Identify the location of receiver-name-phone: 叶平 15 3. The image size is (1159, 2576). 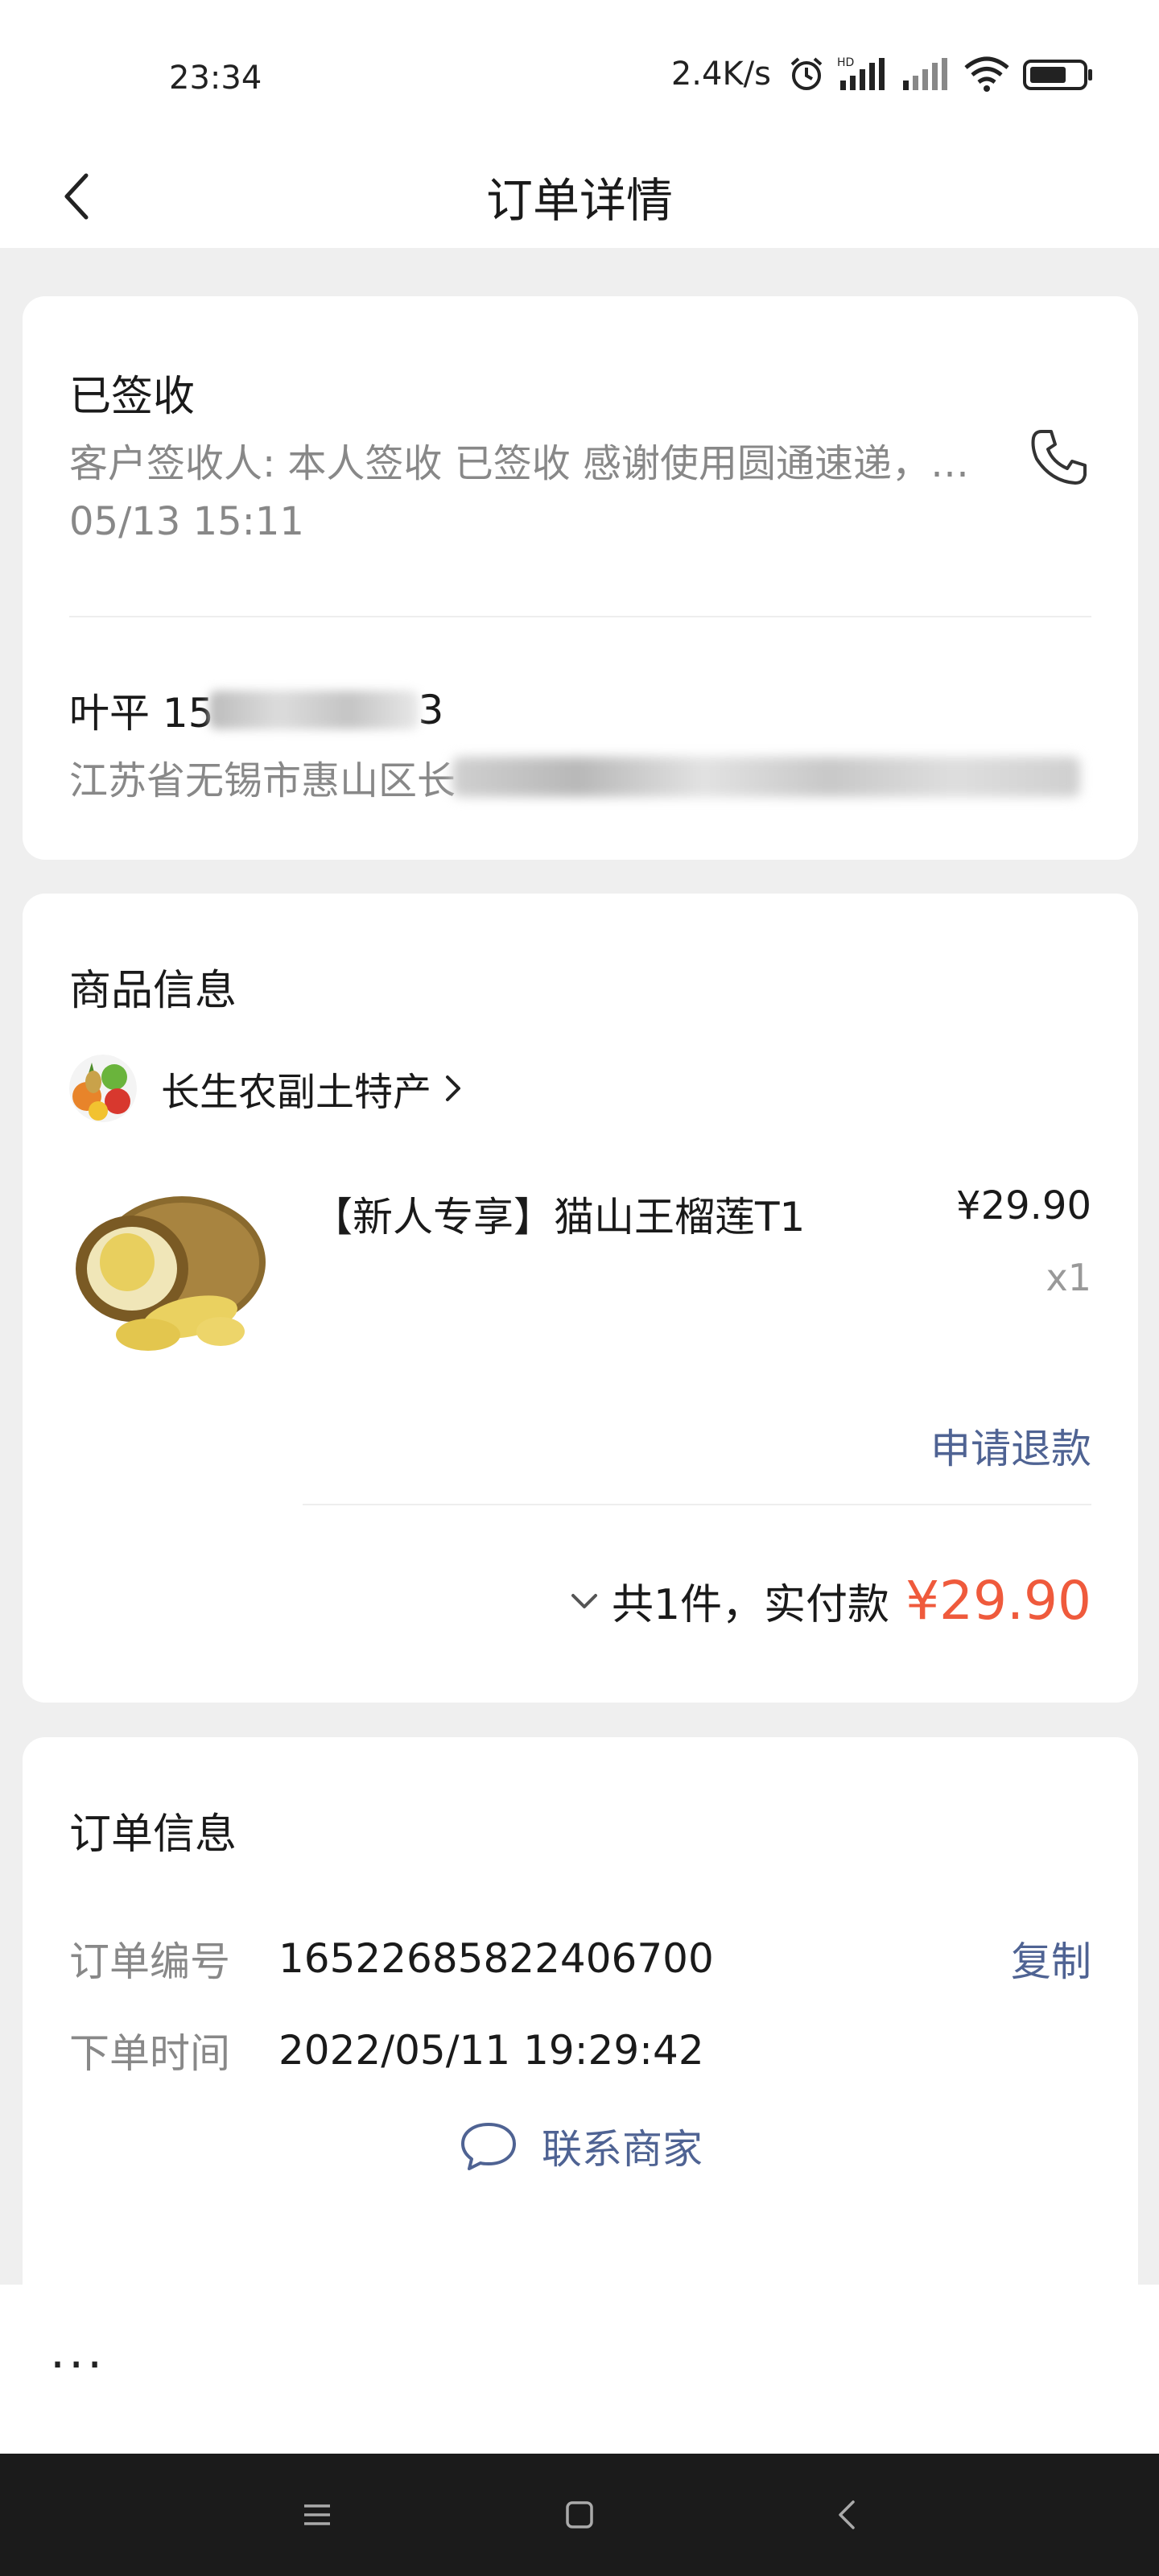
(256, 710).